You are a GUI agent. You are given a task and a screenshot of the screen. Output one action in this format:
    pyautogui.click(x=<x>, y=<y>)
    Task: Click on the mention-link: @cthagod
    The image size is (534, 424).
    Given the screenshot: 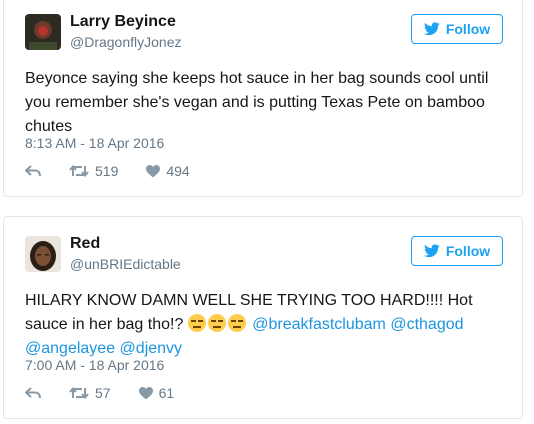 What is the action you would take?
    pyautogui.click(x=426, y=324)
    